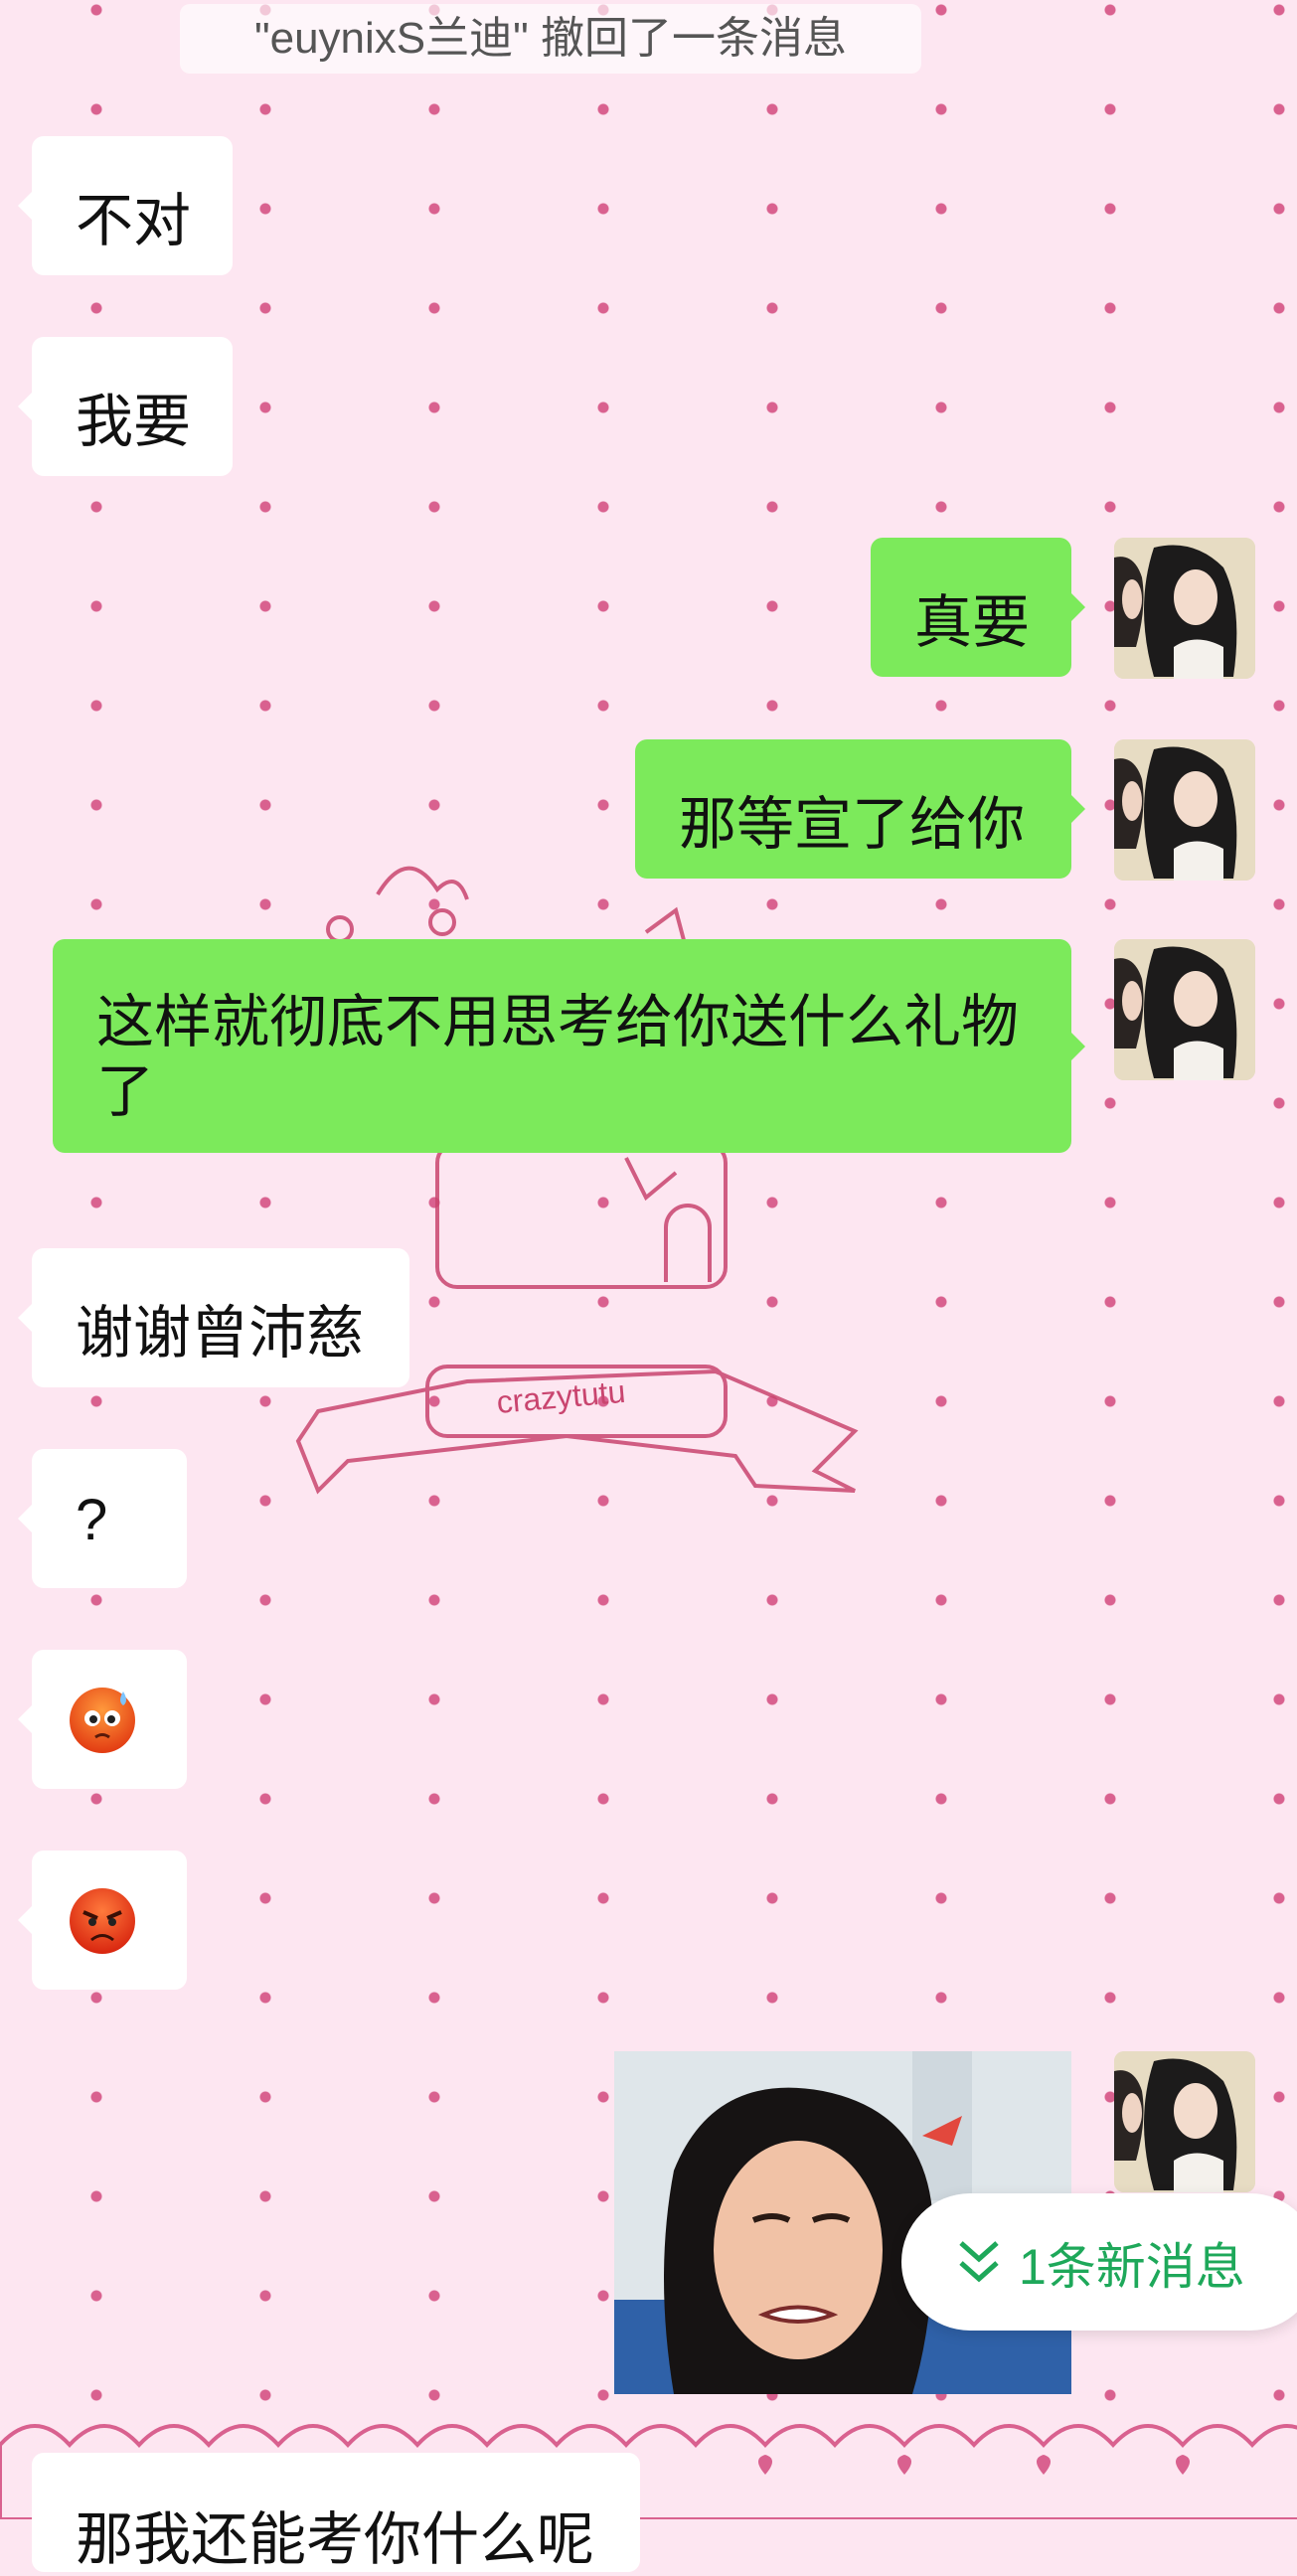 The width and height of the screenshot is (1297, 2576). What do you see at coordinates (558, 1022) in the screenshot?
I see `message-text: 这样就彻底不用思考给你送什么礼物` at bounding box center [558, 1022].